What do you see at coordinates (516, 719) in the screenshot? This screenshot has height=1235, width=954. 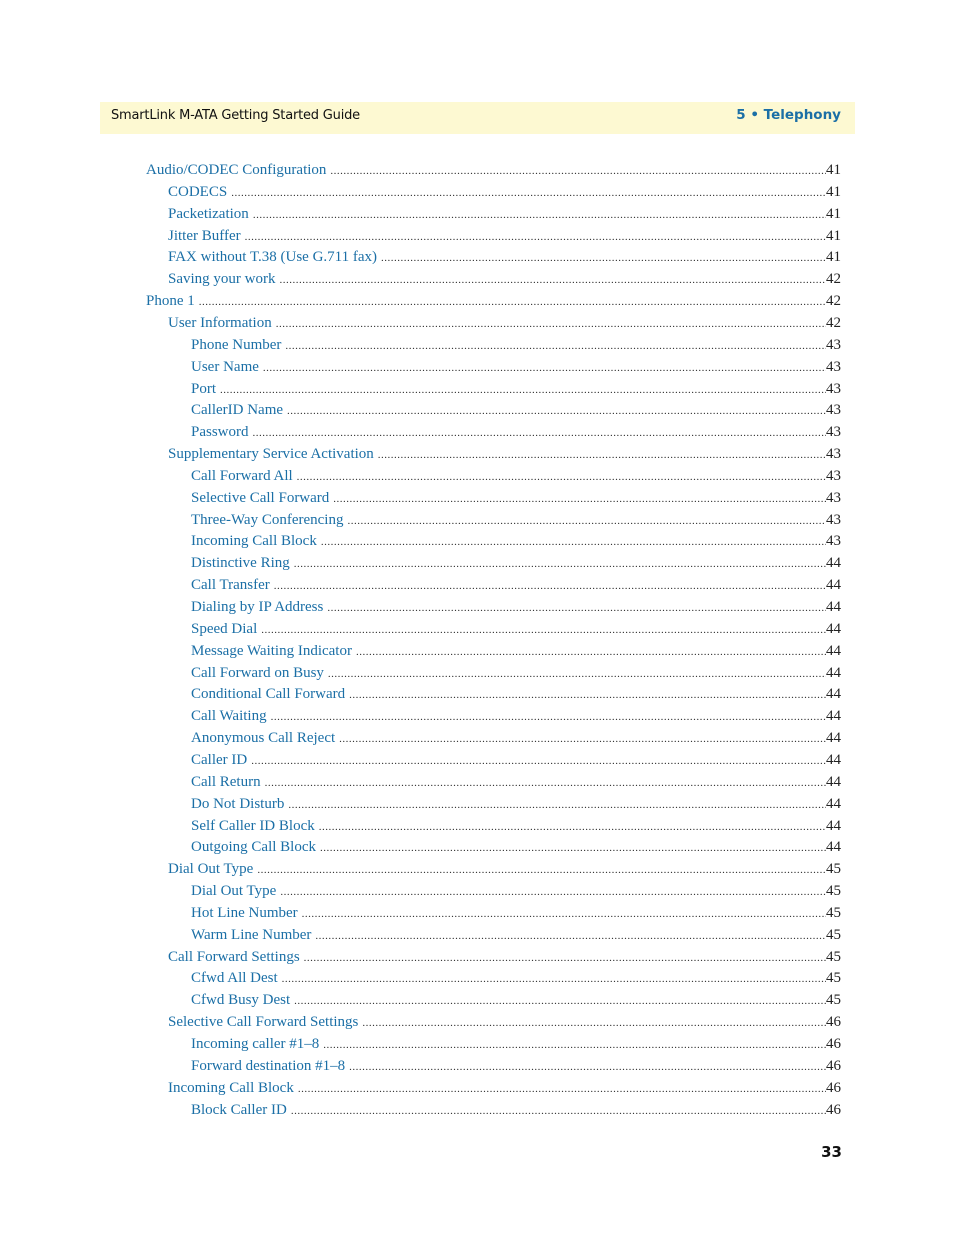 I see `toc-entry: Call Waiting 44` at bounding box center [516, 719].